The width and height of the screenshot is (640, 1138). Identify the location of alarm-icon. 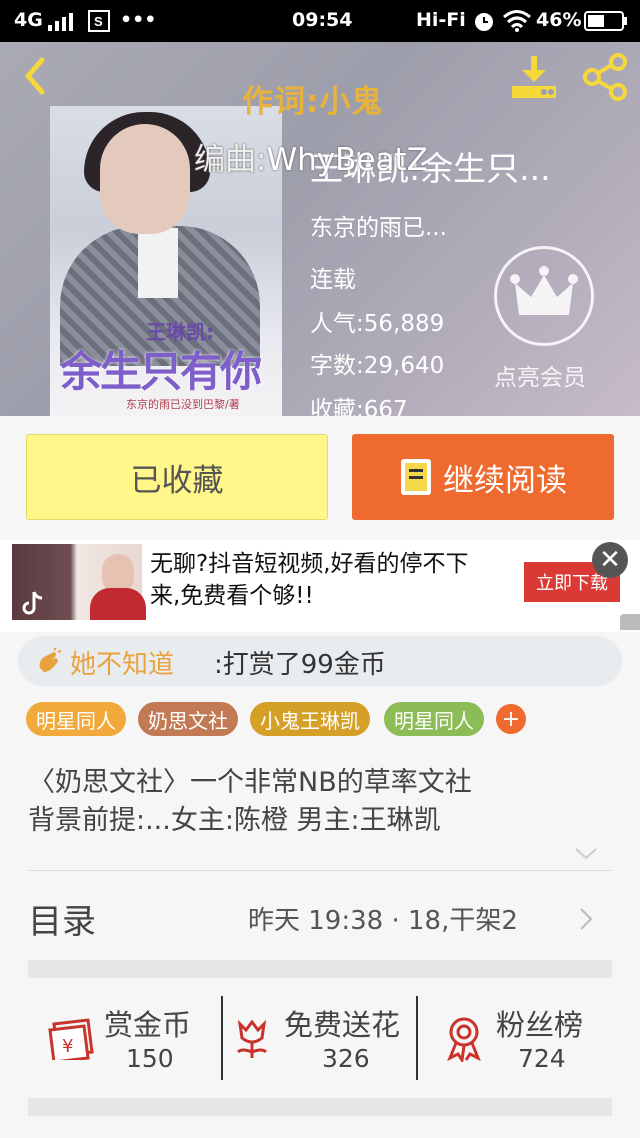
(484, 23).